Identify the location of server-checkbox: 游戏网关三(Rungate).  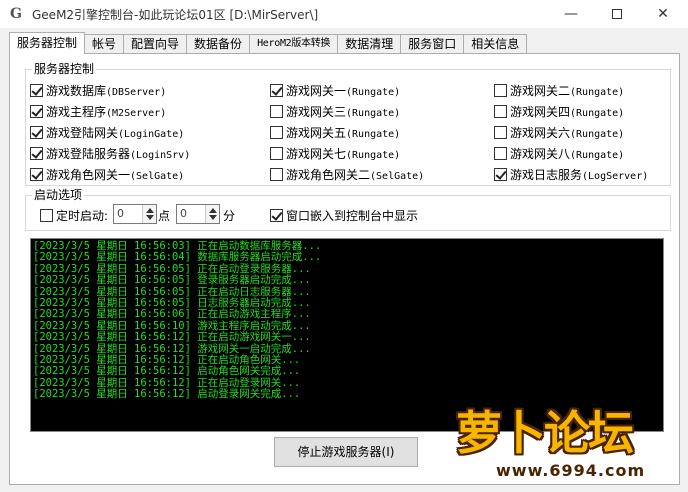
(335, 111).